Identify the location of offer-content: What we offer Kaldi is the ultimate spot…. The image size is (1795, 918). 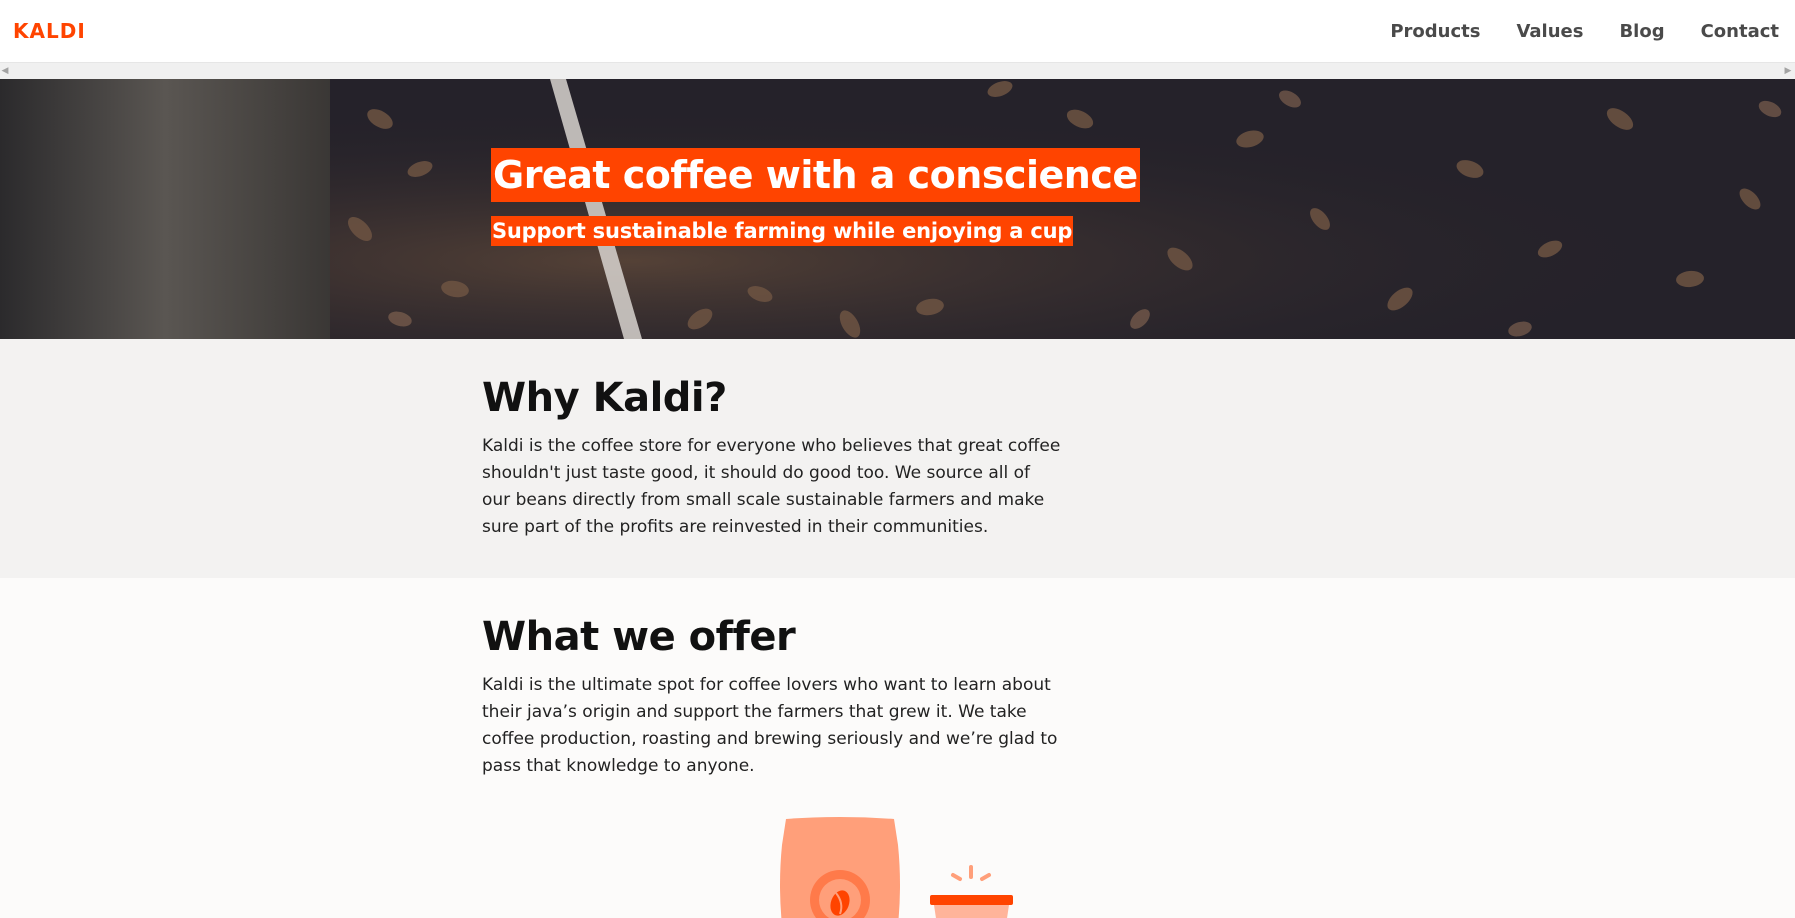
(772, 696).